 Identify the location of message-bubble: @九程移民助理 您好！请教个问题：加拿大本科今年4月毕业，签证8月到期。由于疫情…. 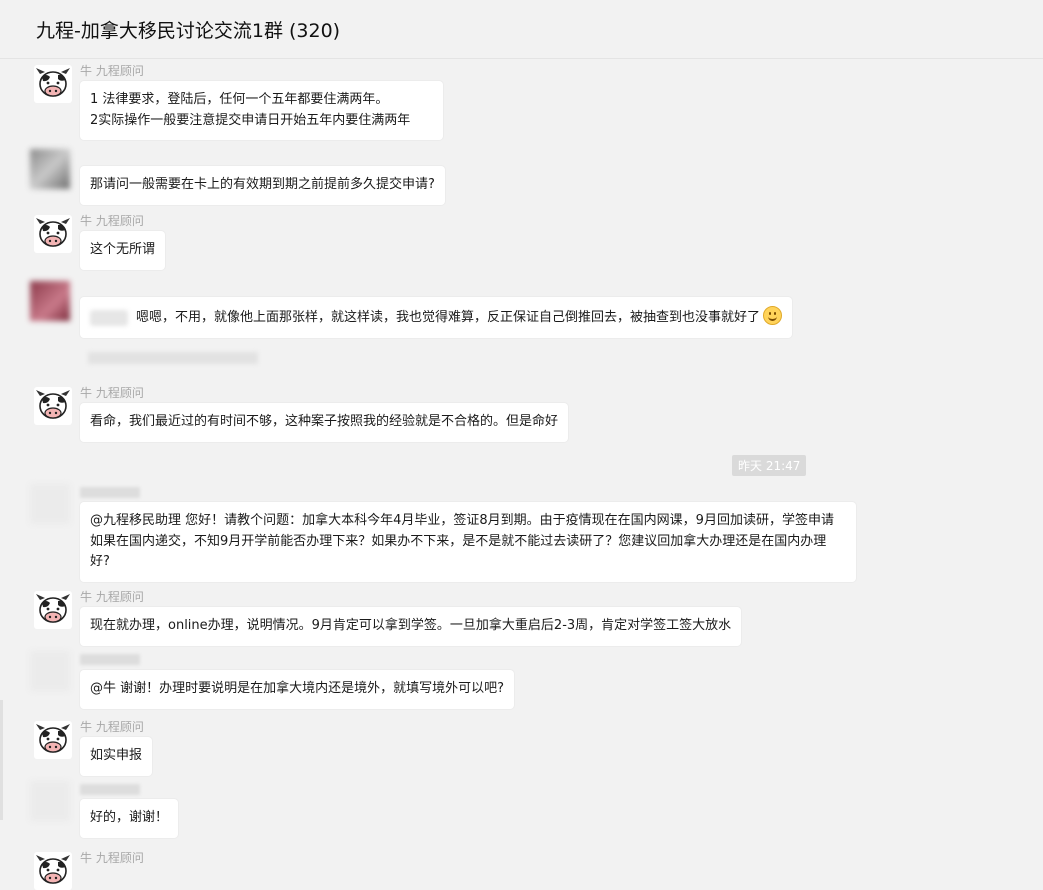
(468, 542).